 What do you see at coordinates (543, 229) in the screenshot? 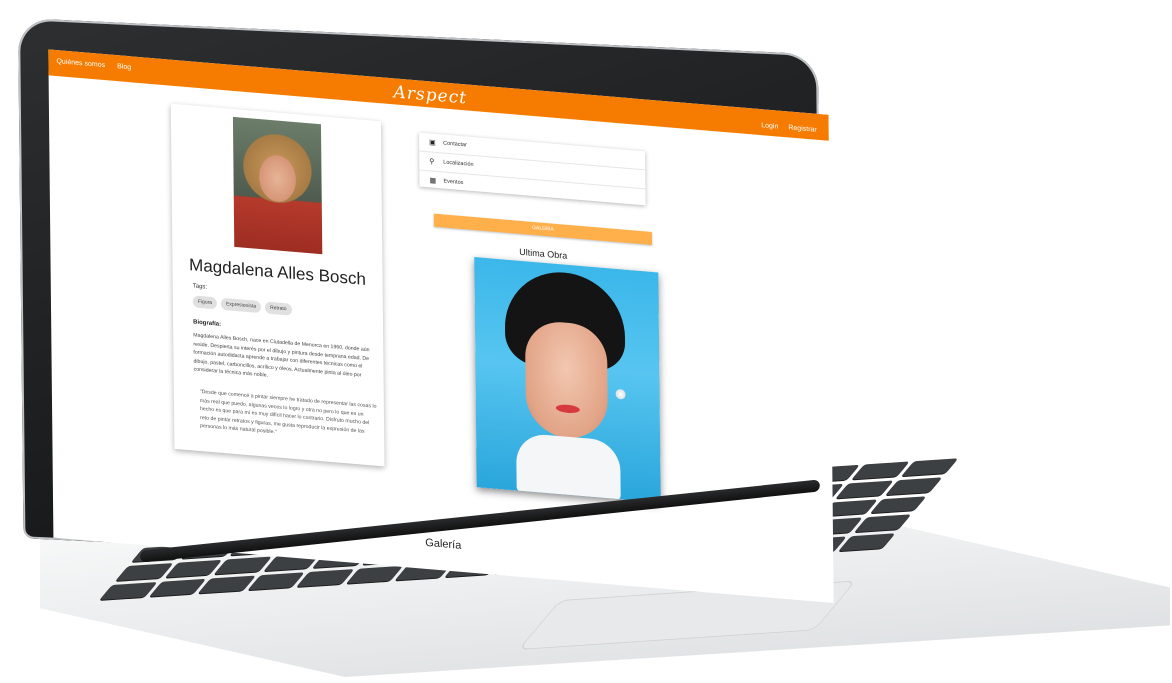
I see `gallery-button: GALERÍA` at bounding box center [543, 229].